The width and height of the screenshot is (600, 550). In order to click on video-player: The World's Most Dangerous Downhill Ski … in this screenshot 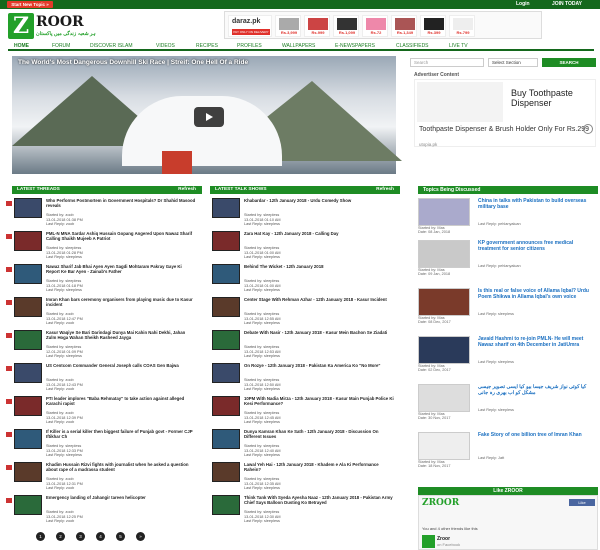, I will do `click(207, 115)`.